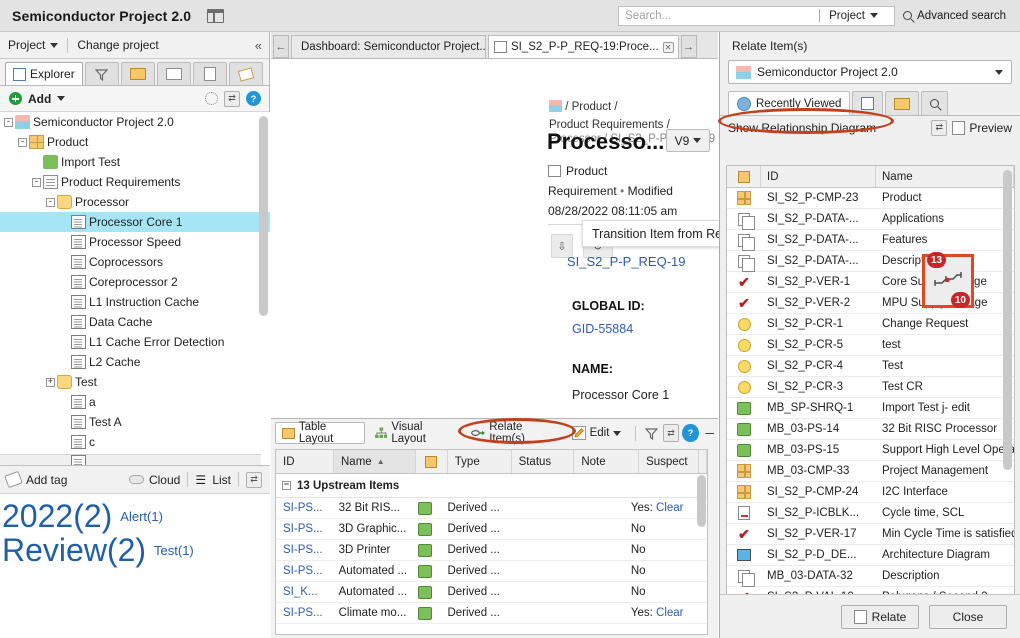 Image resolution: width=1020 pixels, height=638 pixels. Describe the element at coordinates (135, 242) in the screenshot. I see `tree-node: Processor Speed` at that location.